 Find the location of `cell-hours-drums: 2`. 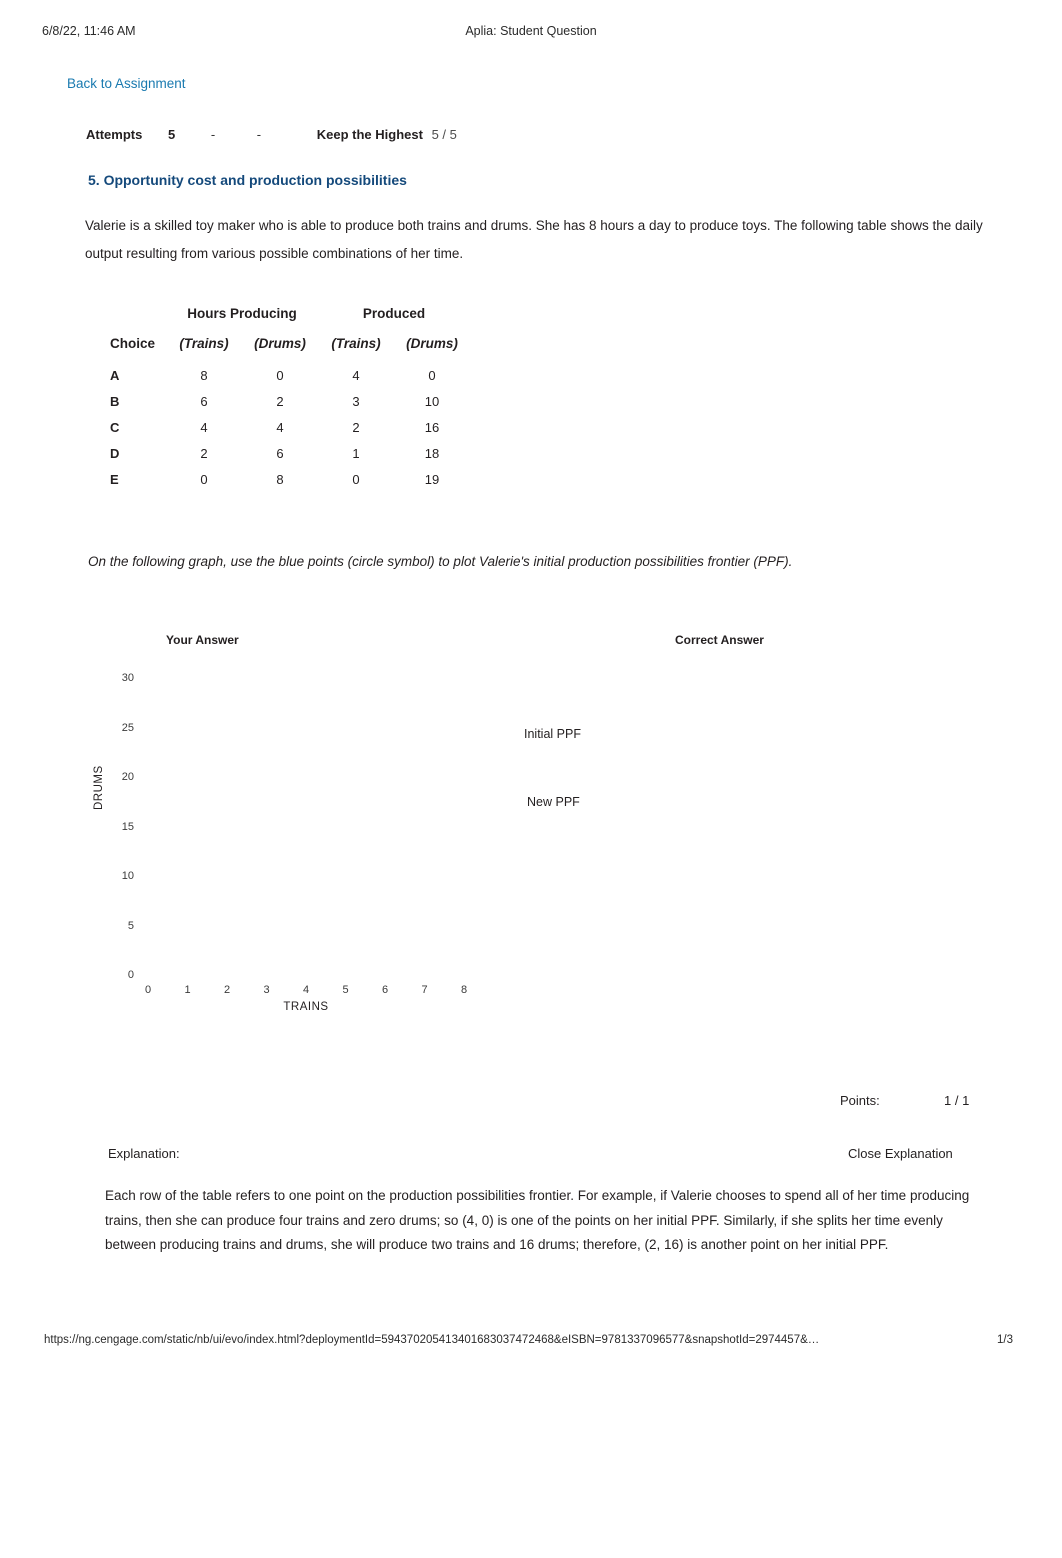

cell-hours-drums: 2 is located at coordinates (280, 401).